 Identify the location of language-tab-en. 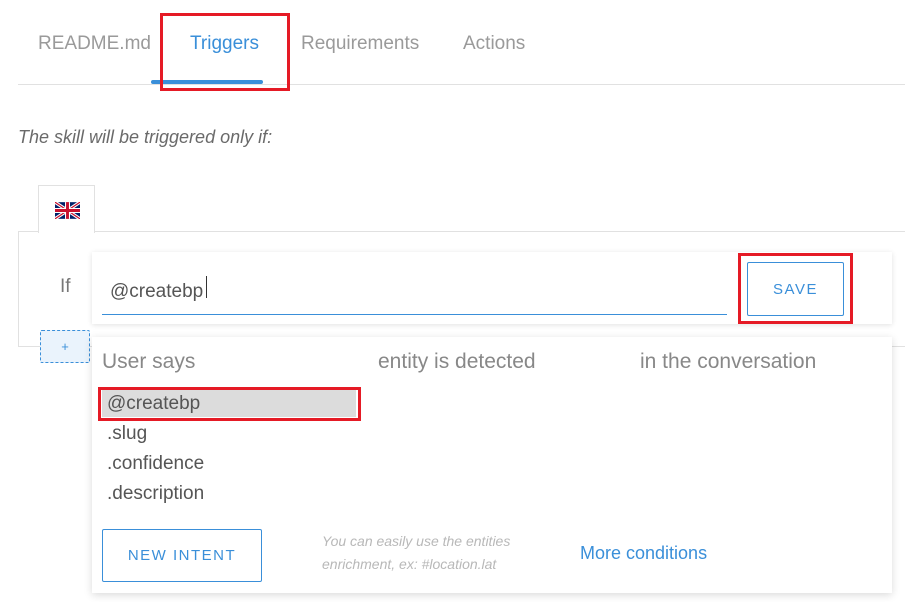
(66, 209).